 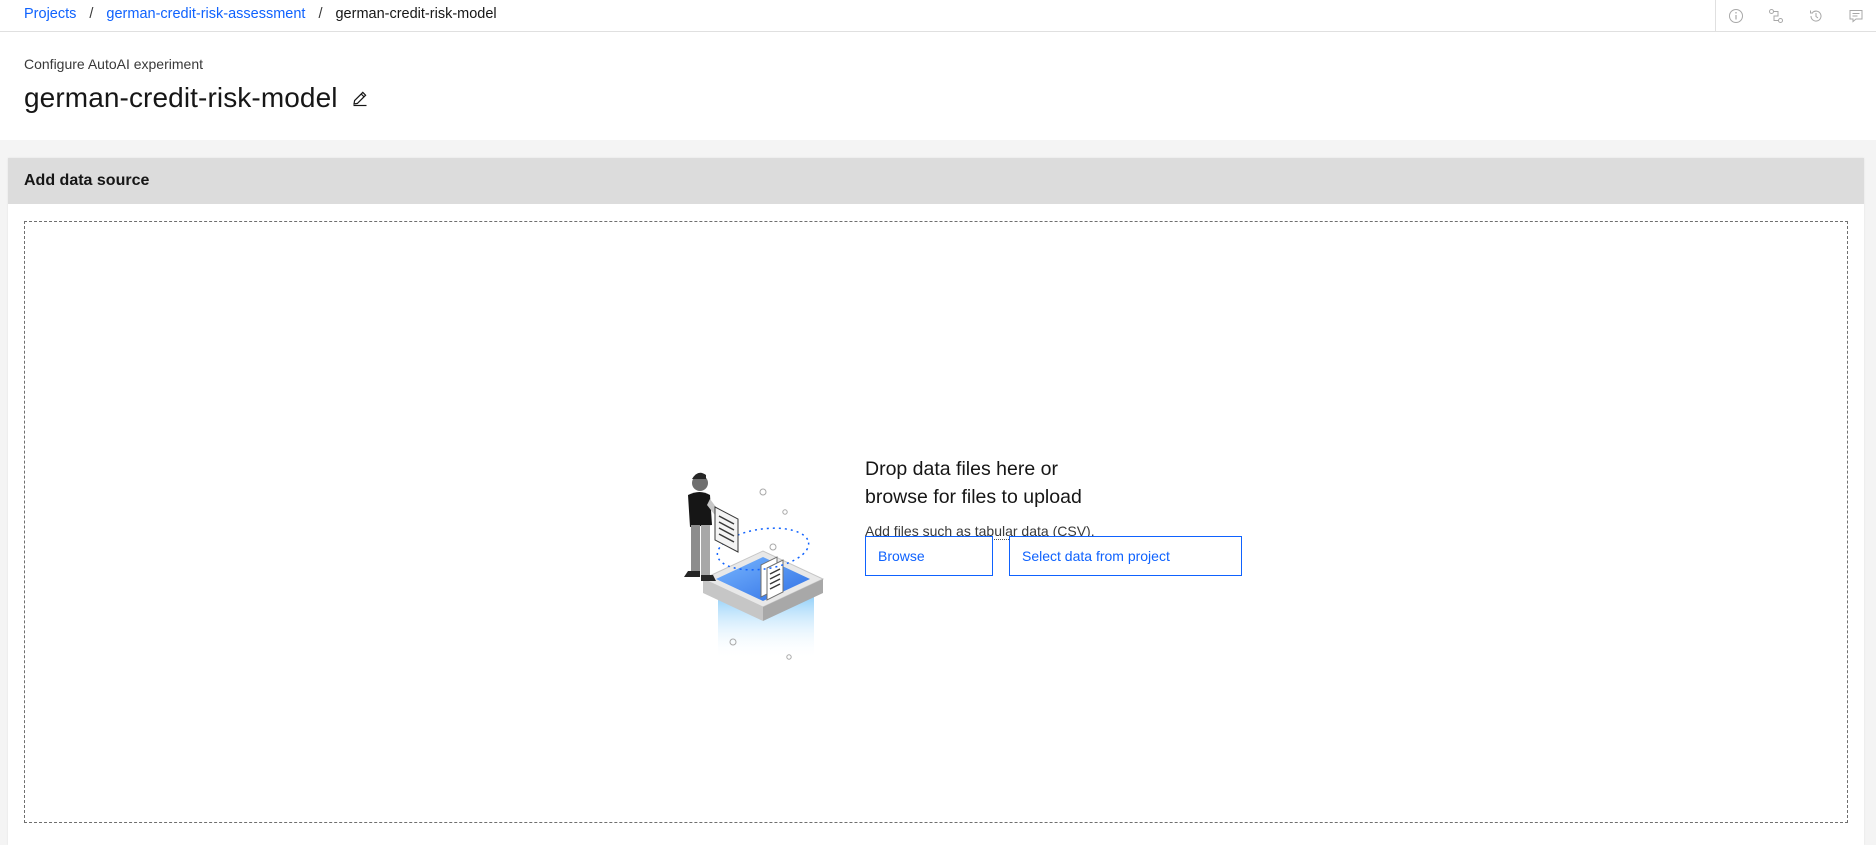 I want to click on title-row: german-credit-risk-model, so click(x=197, y=98).